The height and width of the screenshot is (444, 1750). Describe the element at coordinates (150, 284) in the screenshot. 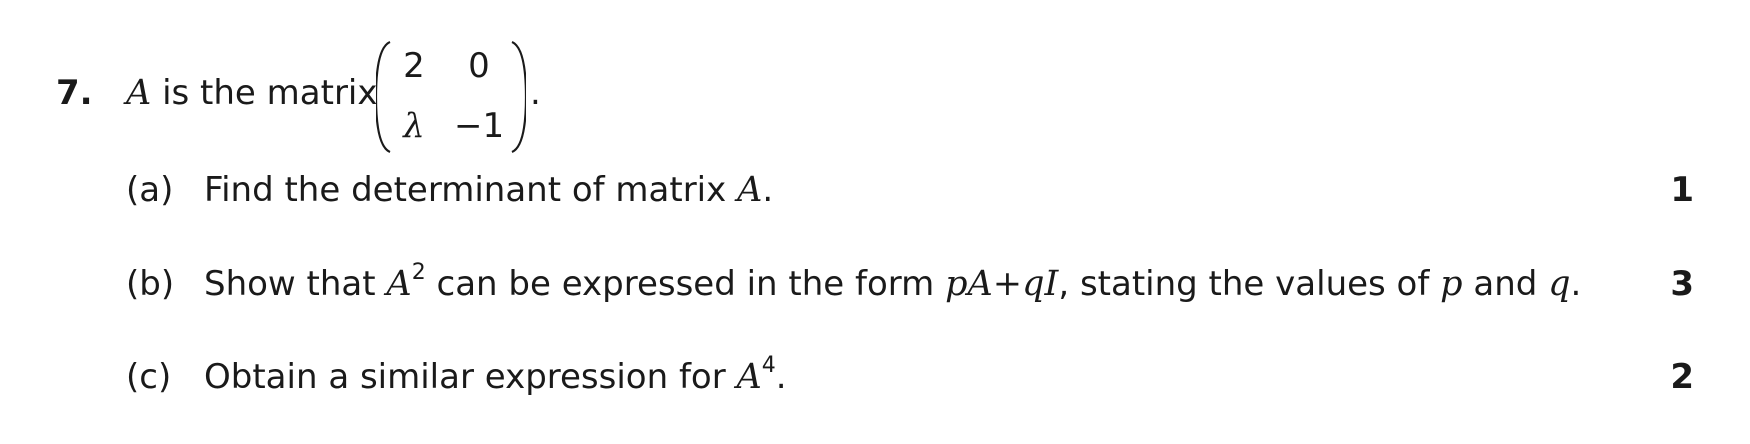

I see `part-b-label: (b)` at that location.